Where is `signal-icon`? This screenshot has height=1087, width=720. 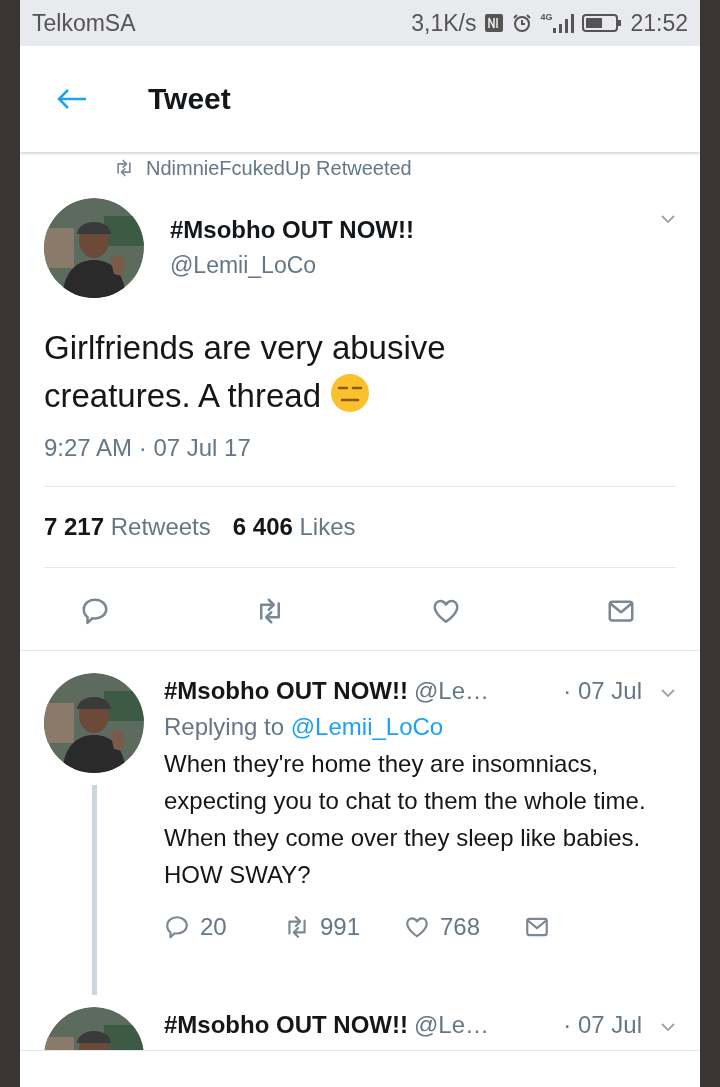 signal-icon is located at coordinates (563, 23).